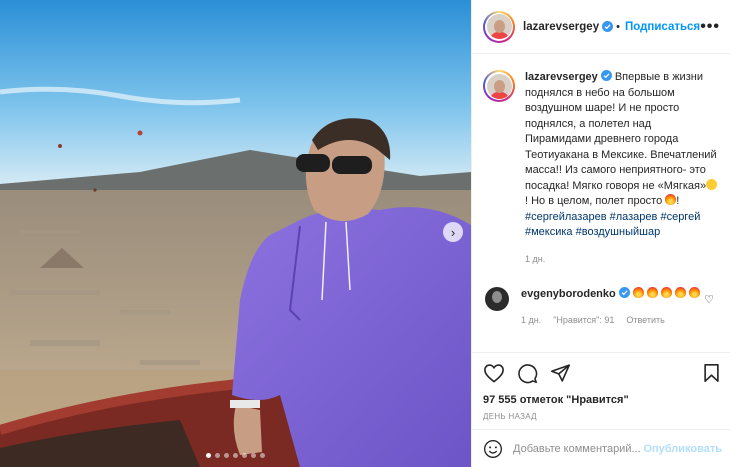 This screenshot has height=467, width=730. Describe the element at coordinates (549, 232) in the screenshot. I see `hashtag-link: #мексика` at that location.